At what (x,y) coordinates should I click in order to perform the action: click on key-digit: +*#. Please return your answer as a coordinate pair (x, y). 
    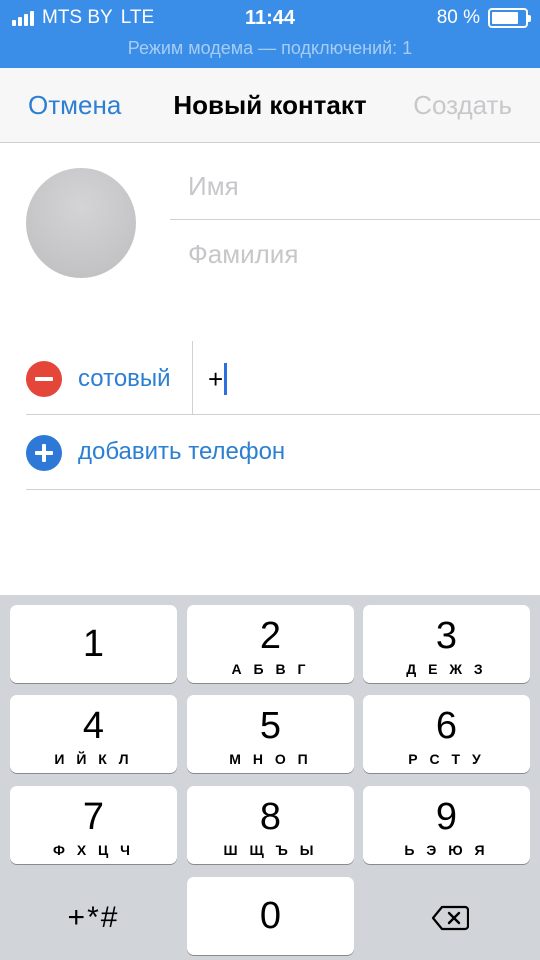
    Looking at the image, I should click on (93, 917).